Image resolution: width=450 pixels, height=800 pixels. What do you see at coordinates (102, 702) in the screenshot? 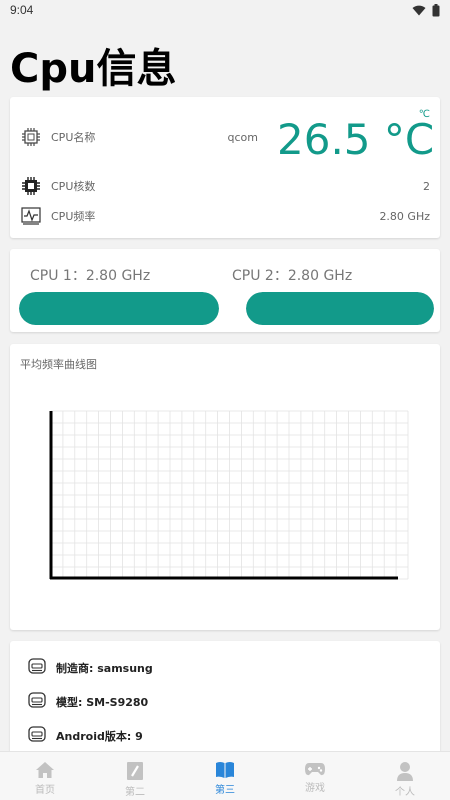
I see `model-text: 模型: SM-S9280` at bounding box center [102, 702].